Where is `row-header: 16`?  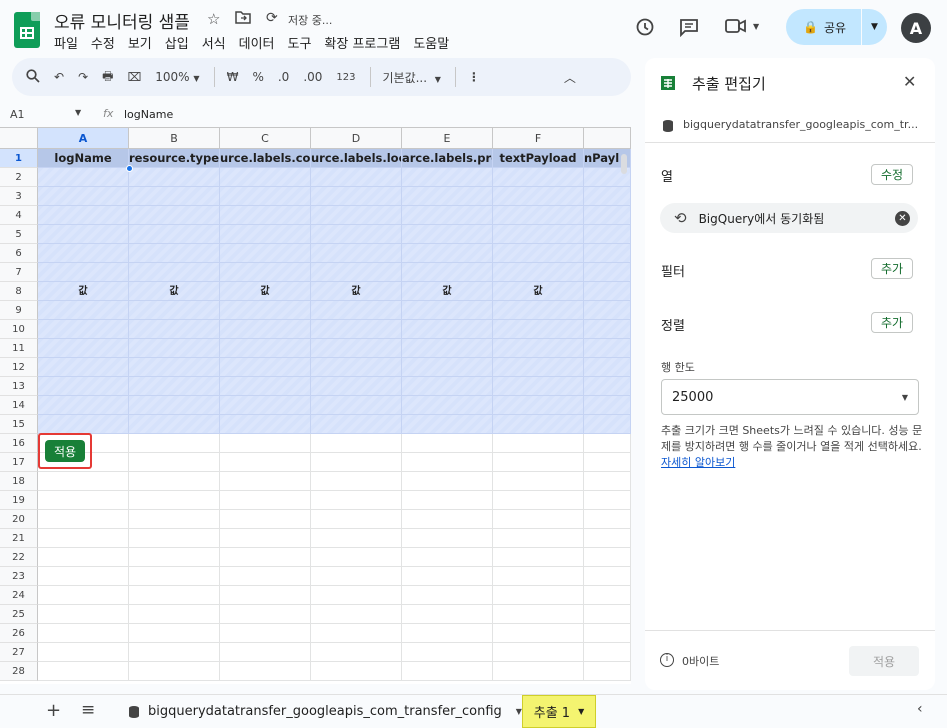
row-header: 16 is located at coordinates (19, 443).